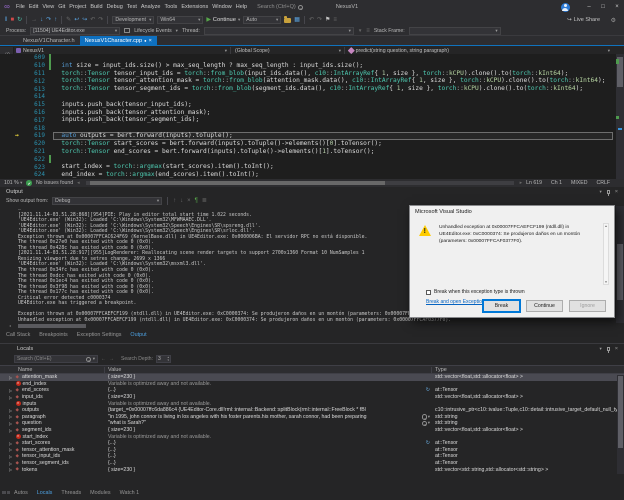  I want to click on edit-pen-icon: ✎, so click(68, 20).